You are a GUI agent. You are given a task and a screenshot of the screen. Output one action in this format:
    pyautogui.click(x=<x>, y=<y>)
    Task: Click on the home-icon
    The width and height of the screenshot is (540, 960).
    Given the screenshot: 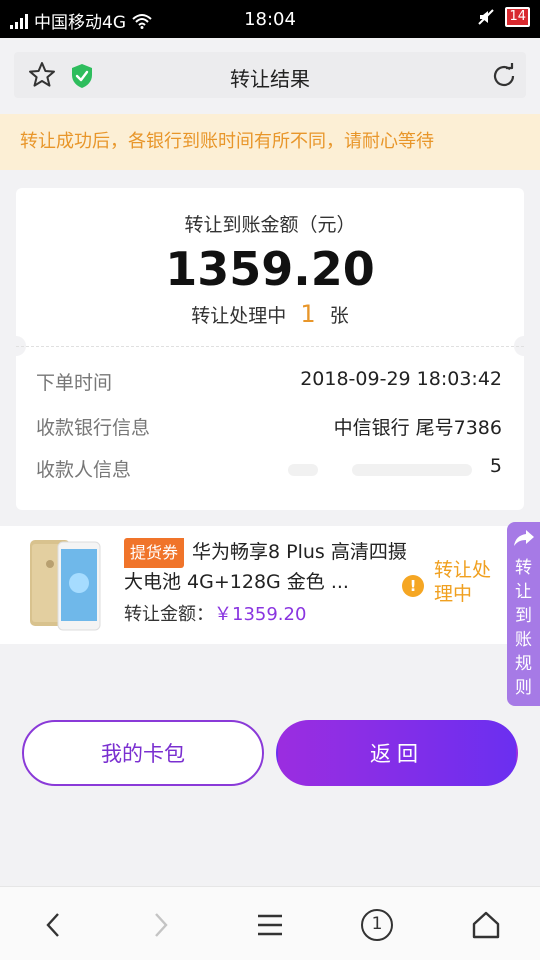 What is the action you would take?
    pyautogui.click(x=486, y=925)
    